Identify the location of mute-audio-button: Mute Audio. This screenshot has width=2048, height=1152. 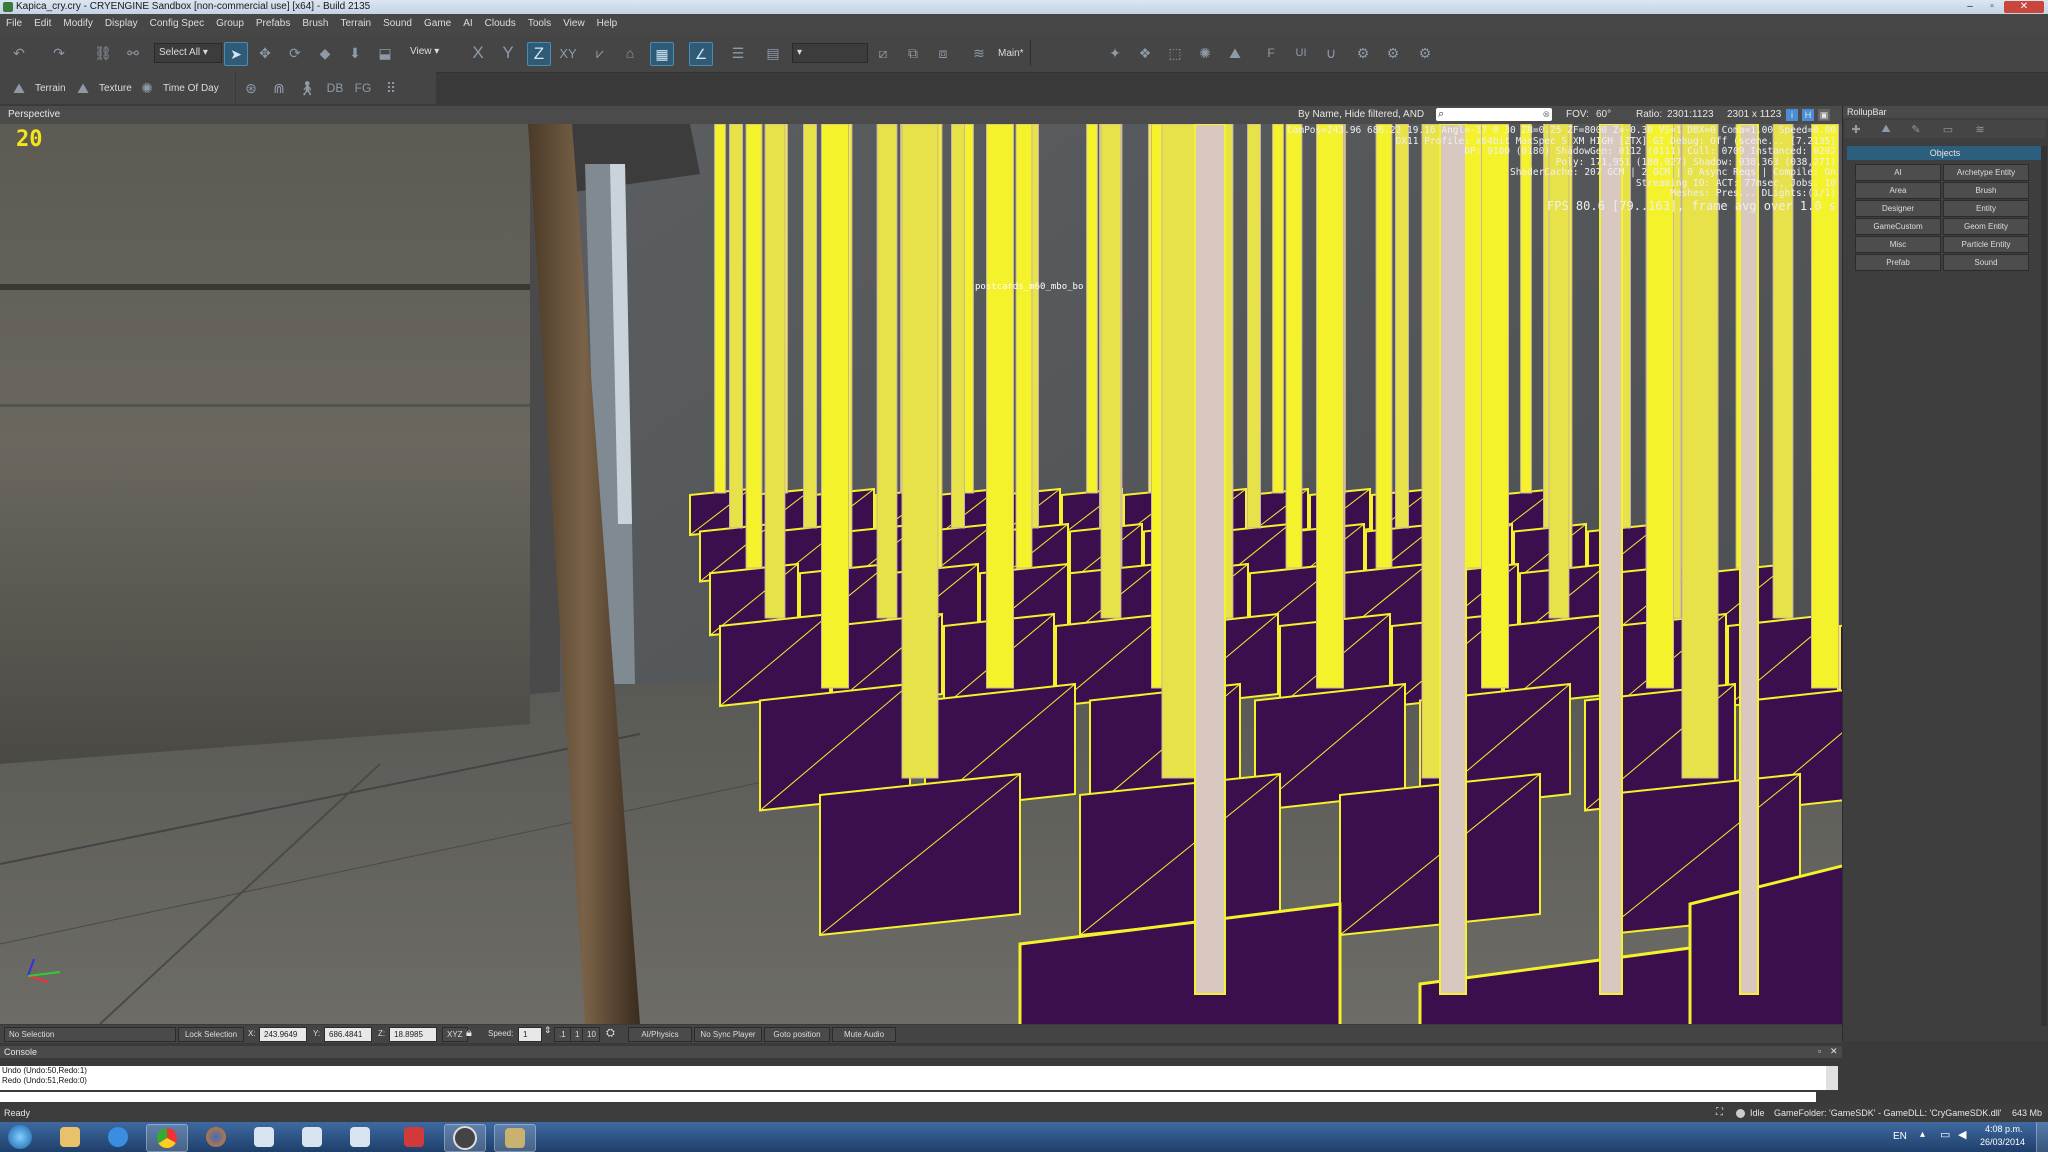
(864, 1034).